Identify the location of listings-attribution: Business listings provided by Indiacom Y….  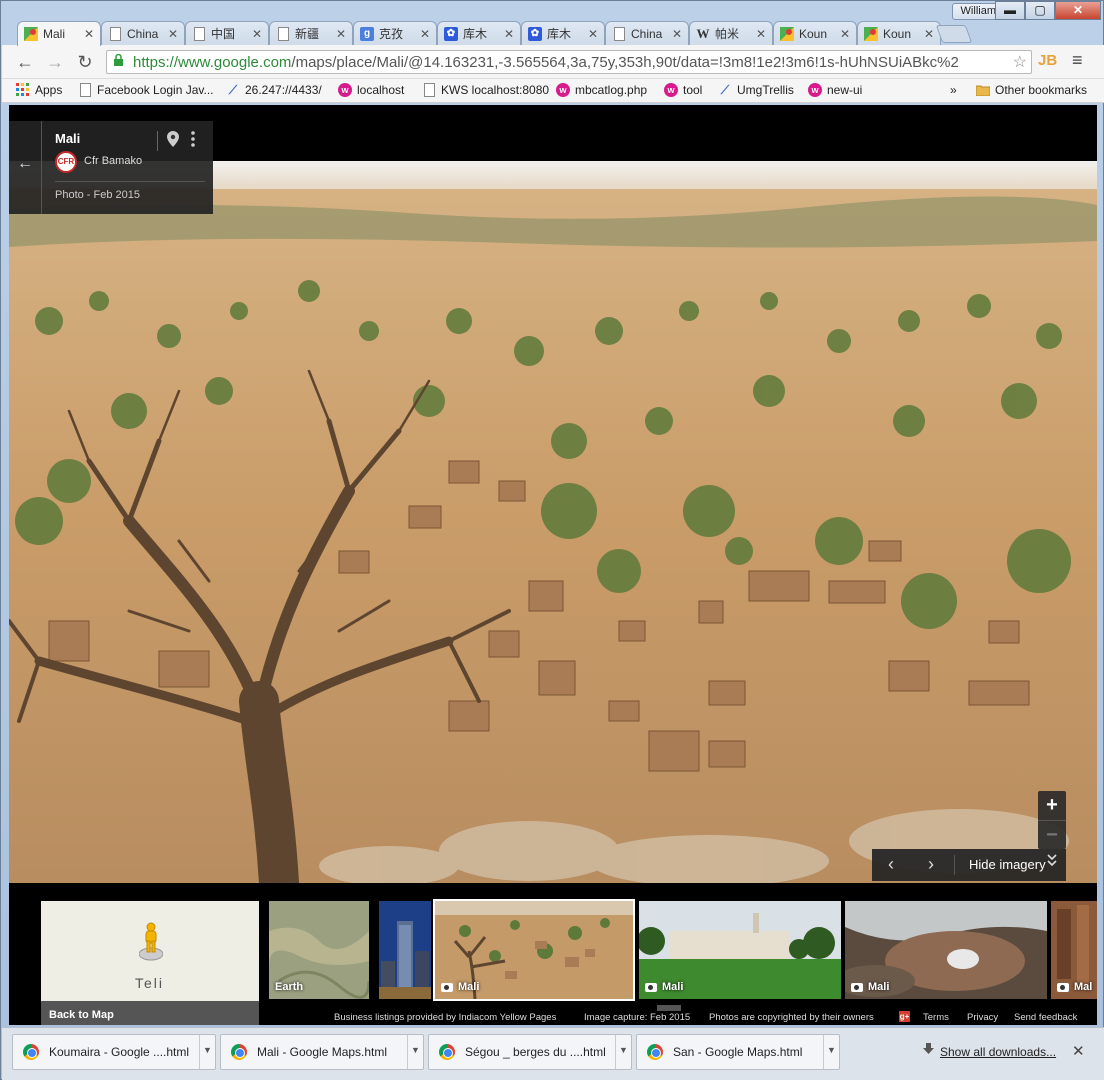
(445, 1017).